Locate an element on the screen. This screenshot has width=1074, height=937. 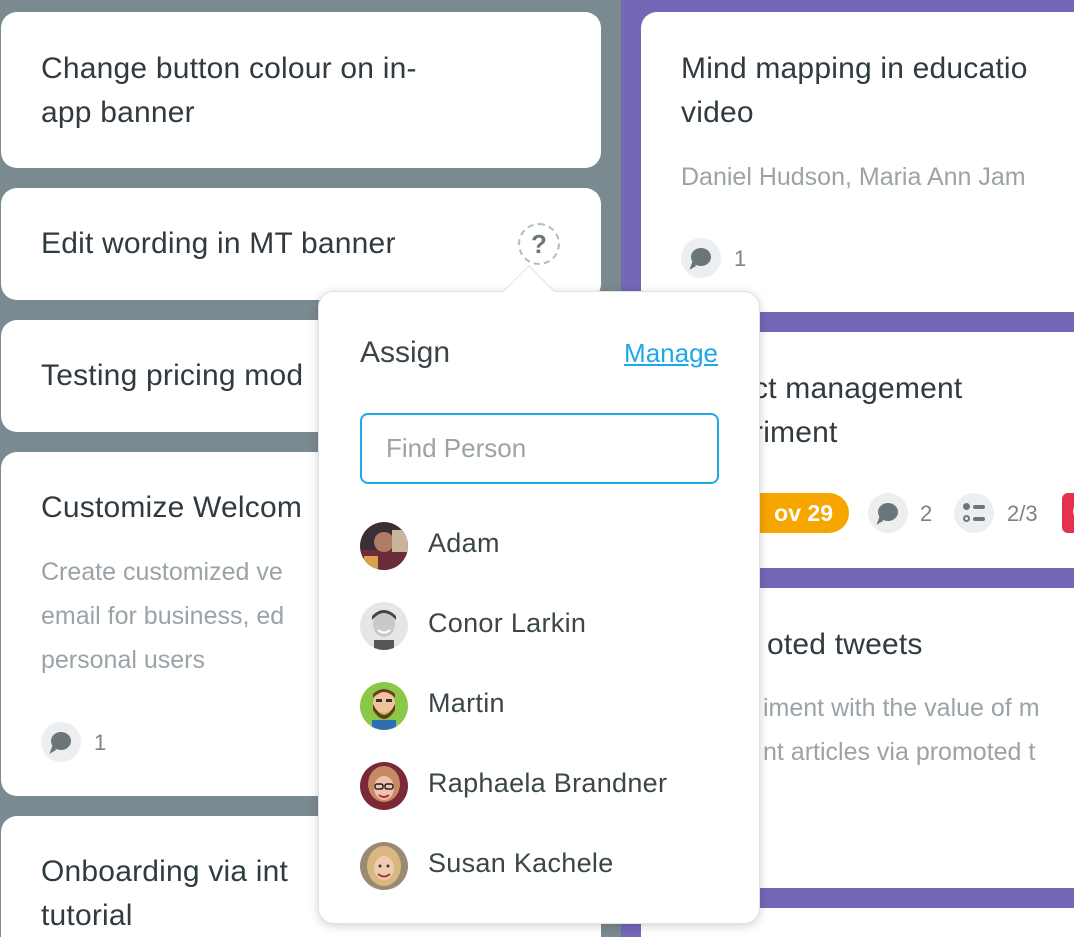
card-title: Mind mapping in educatio video is located at coordinates (854, 90).